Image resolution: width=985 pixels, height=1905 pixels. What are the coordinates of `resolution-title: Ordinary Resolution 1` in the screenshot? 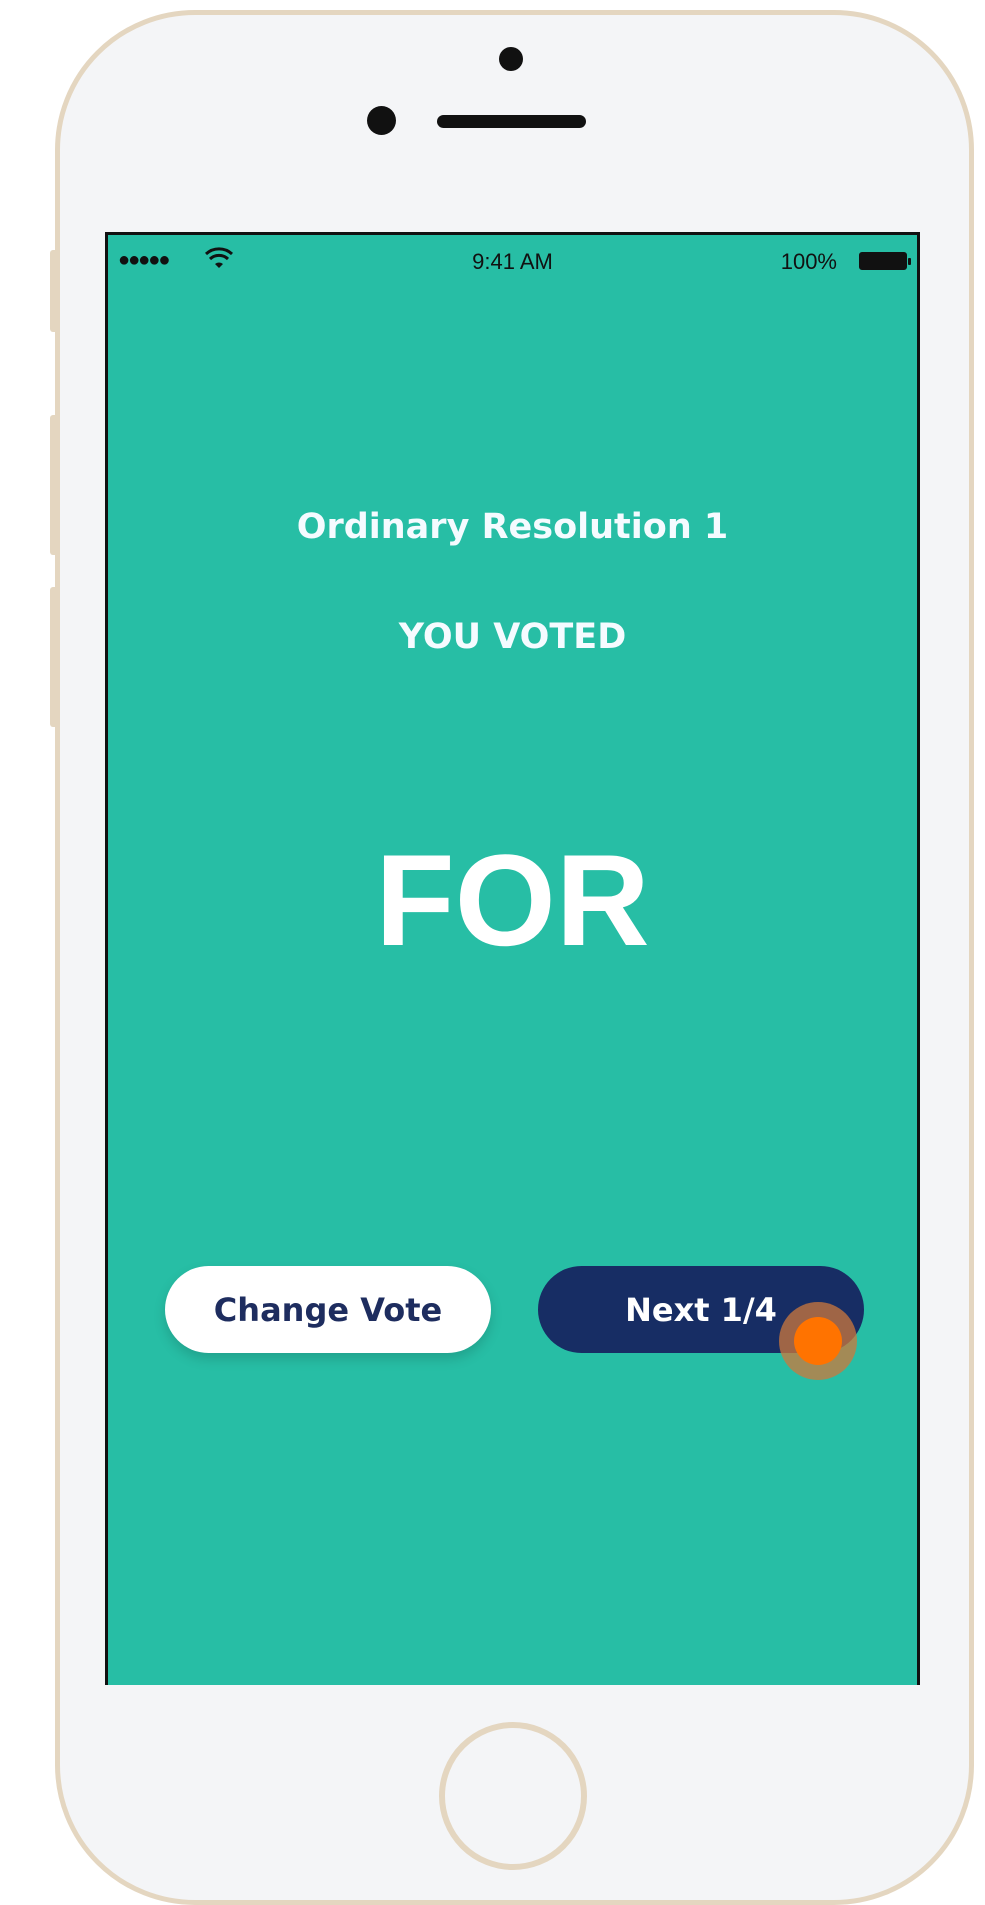 It's located at (512, 527).